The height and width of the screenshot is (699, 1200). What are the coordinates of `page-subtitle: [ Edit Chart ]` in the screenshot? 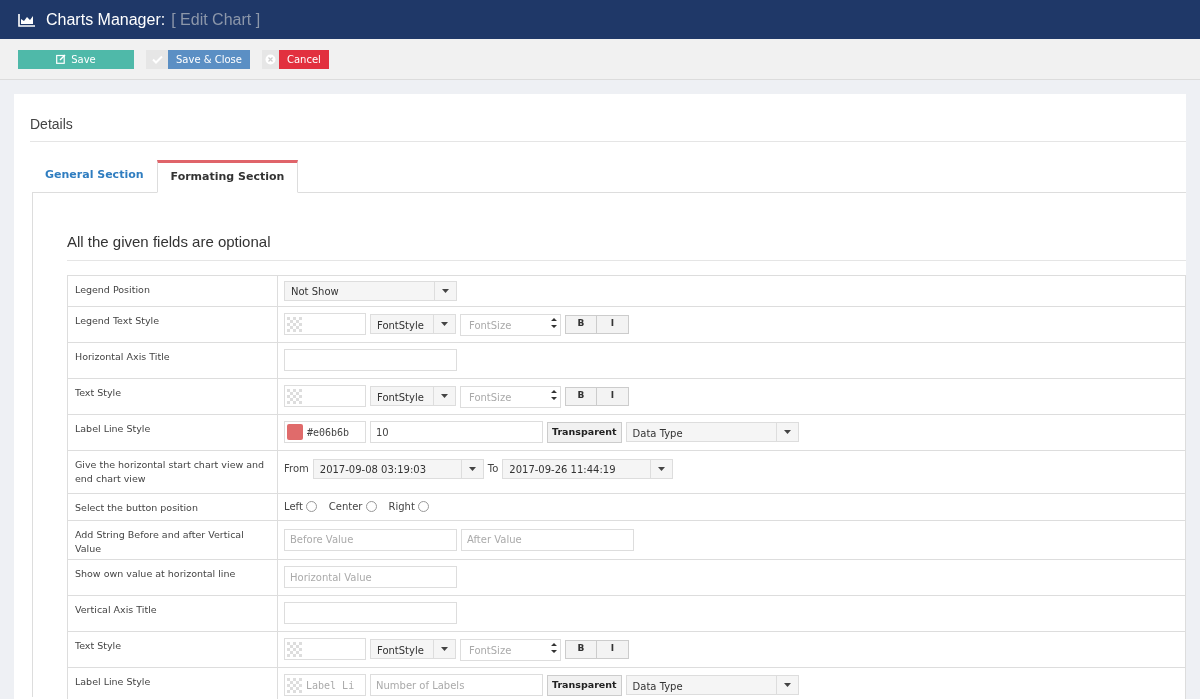 It's located at (216, 19).